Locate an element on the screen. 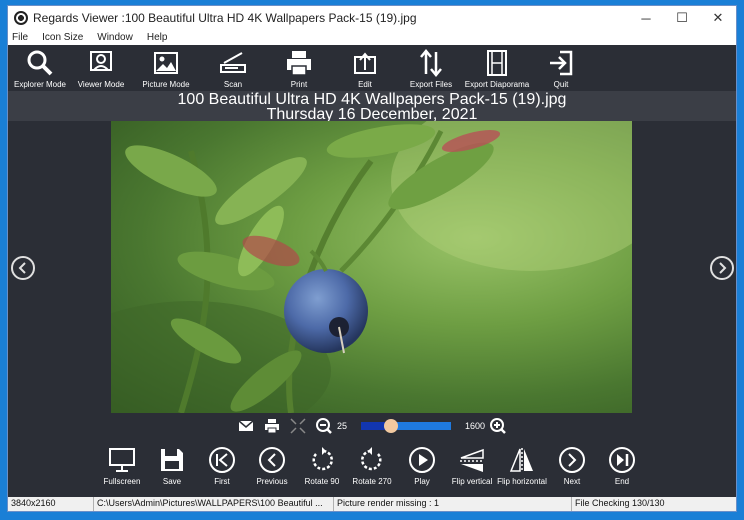  end-label: End is located at coordinates (622, 481).